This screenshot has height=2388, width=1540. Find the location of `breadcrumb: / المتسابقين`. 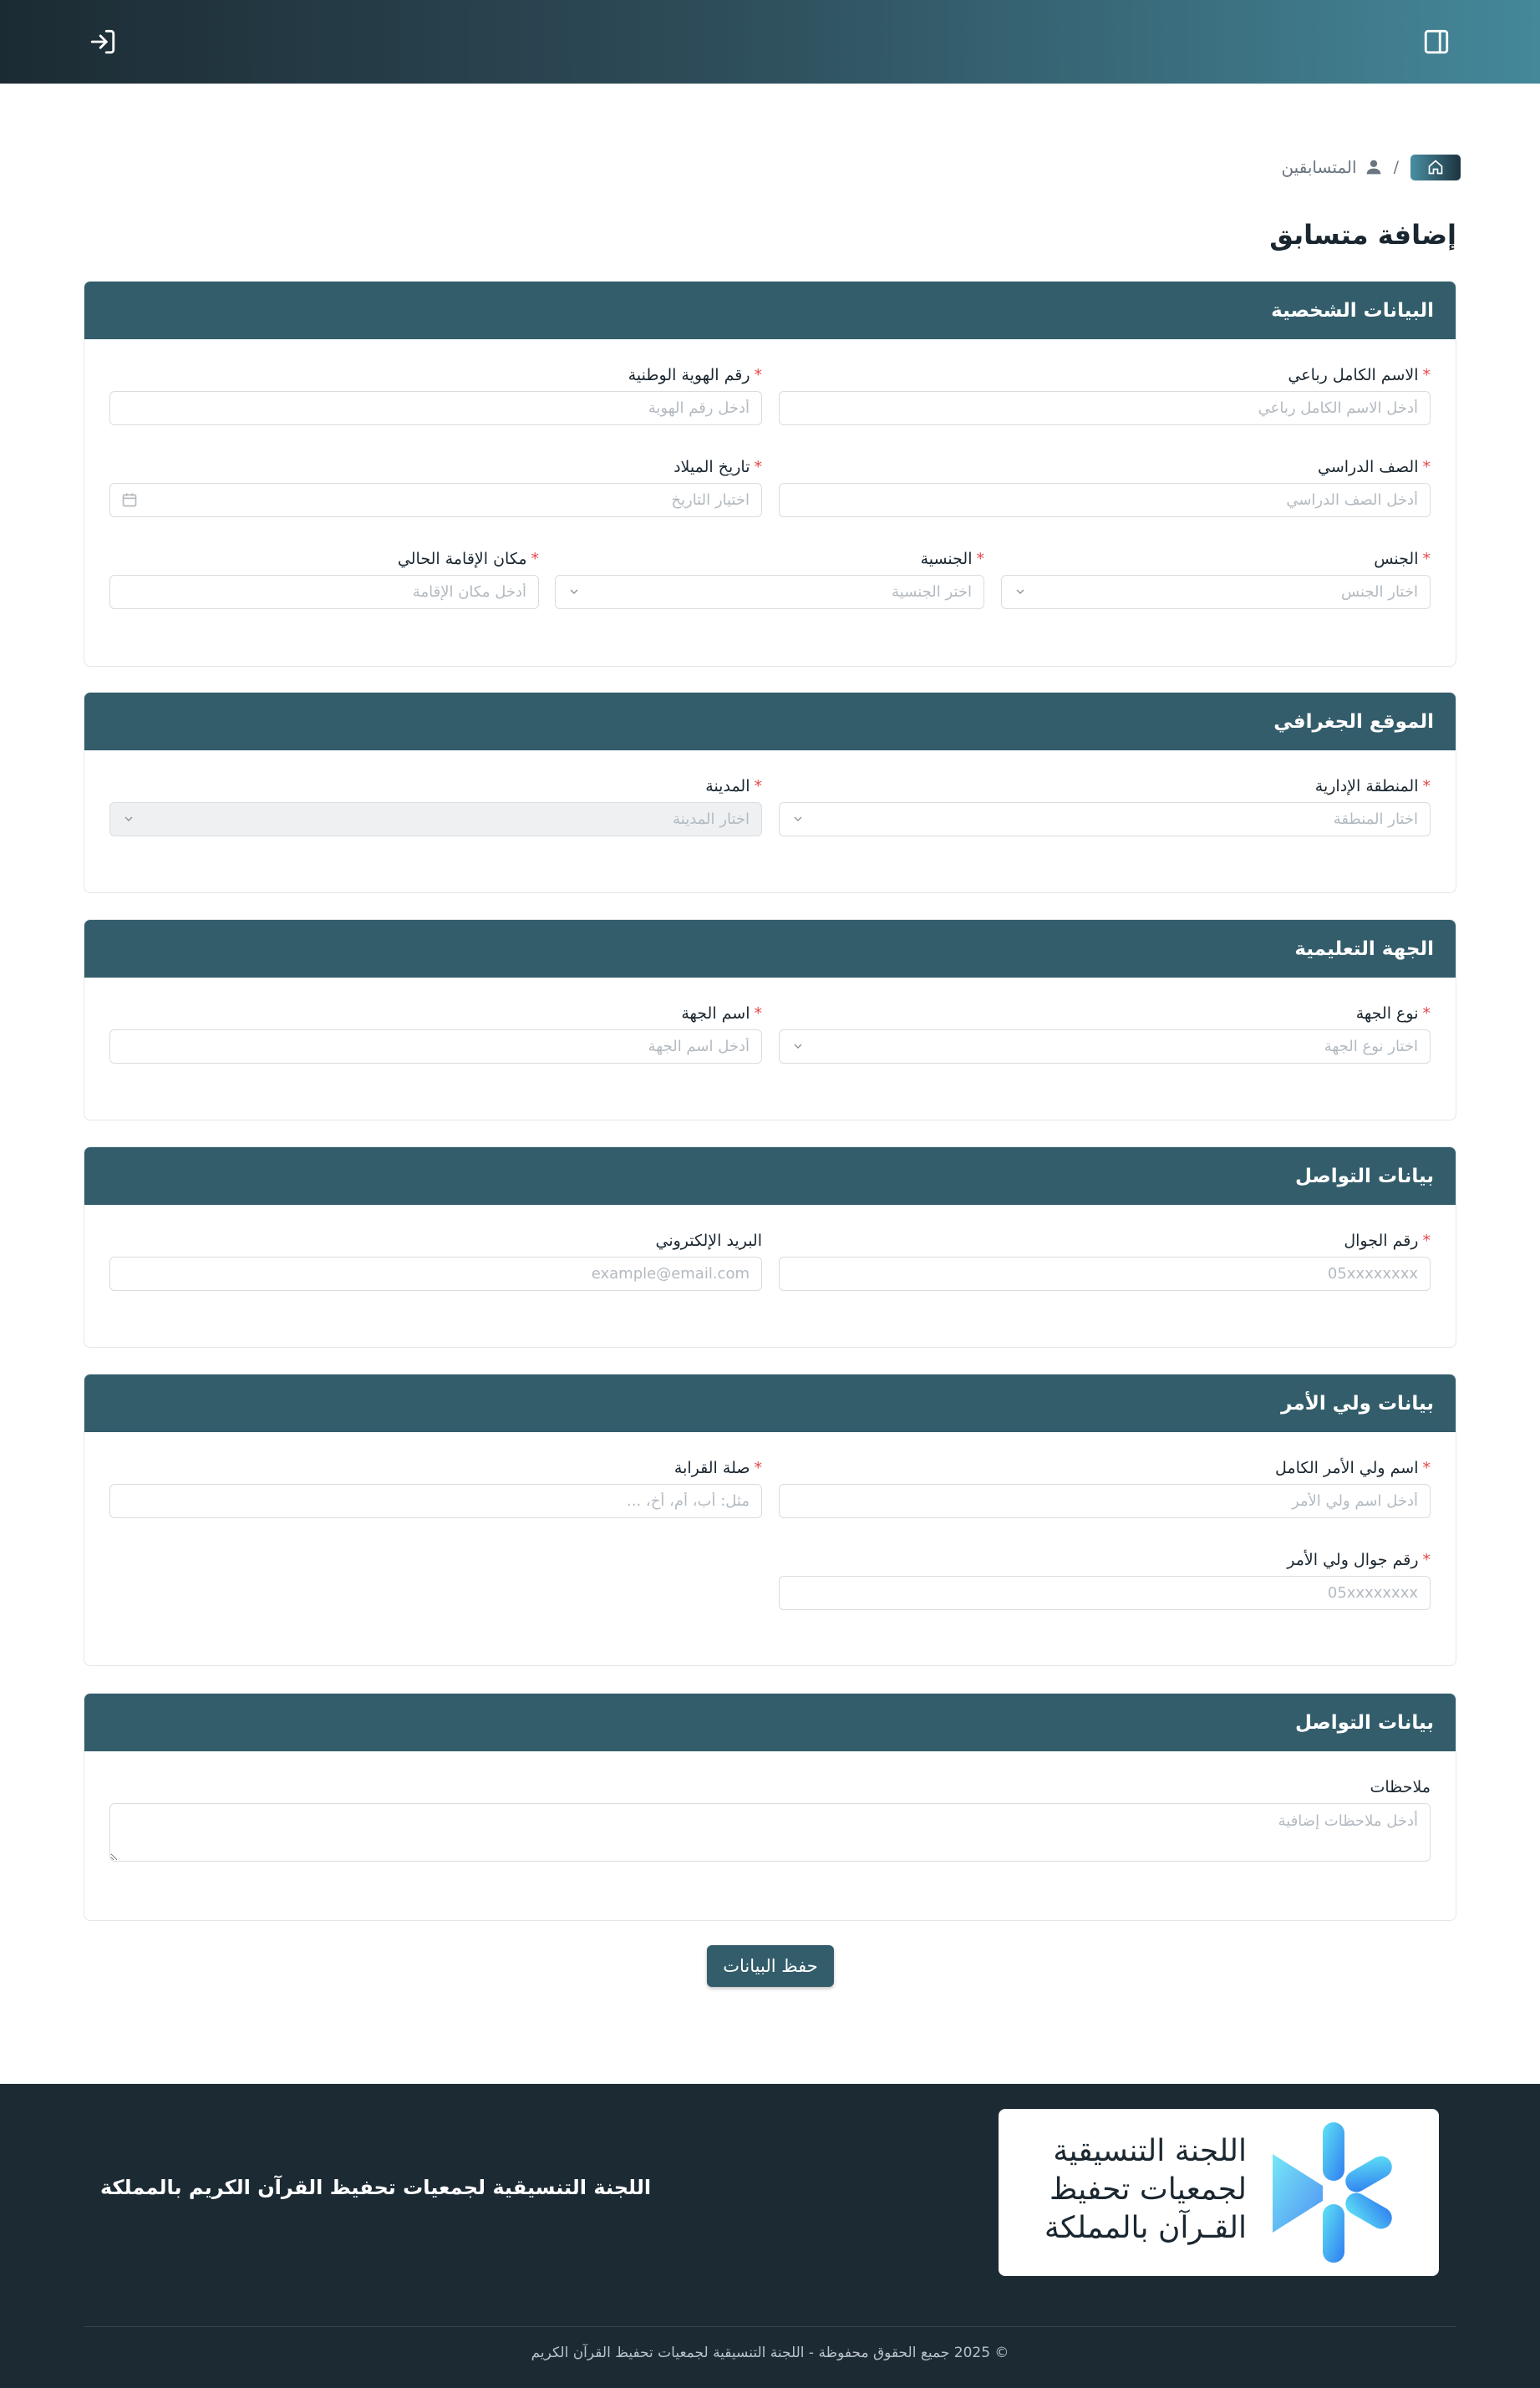

breadcrumb: / المتسابقين is located at coordinates (1371, 167).